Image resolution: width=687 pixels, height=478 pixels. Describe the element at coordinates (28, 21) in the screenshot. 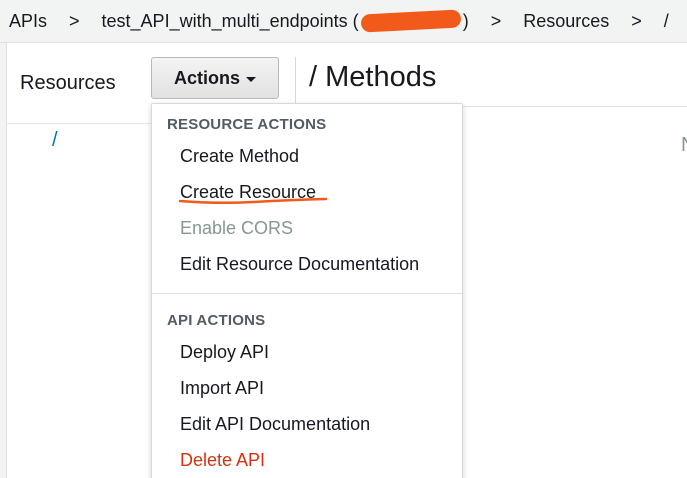

I see `breadcrumb-apis-link: APIs` at that location.